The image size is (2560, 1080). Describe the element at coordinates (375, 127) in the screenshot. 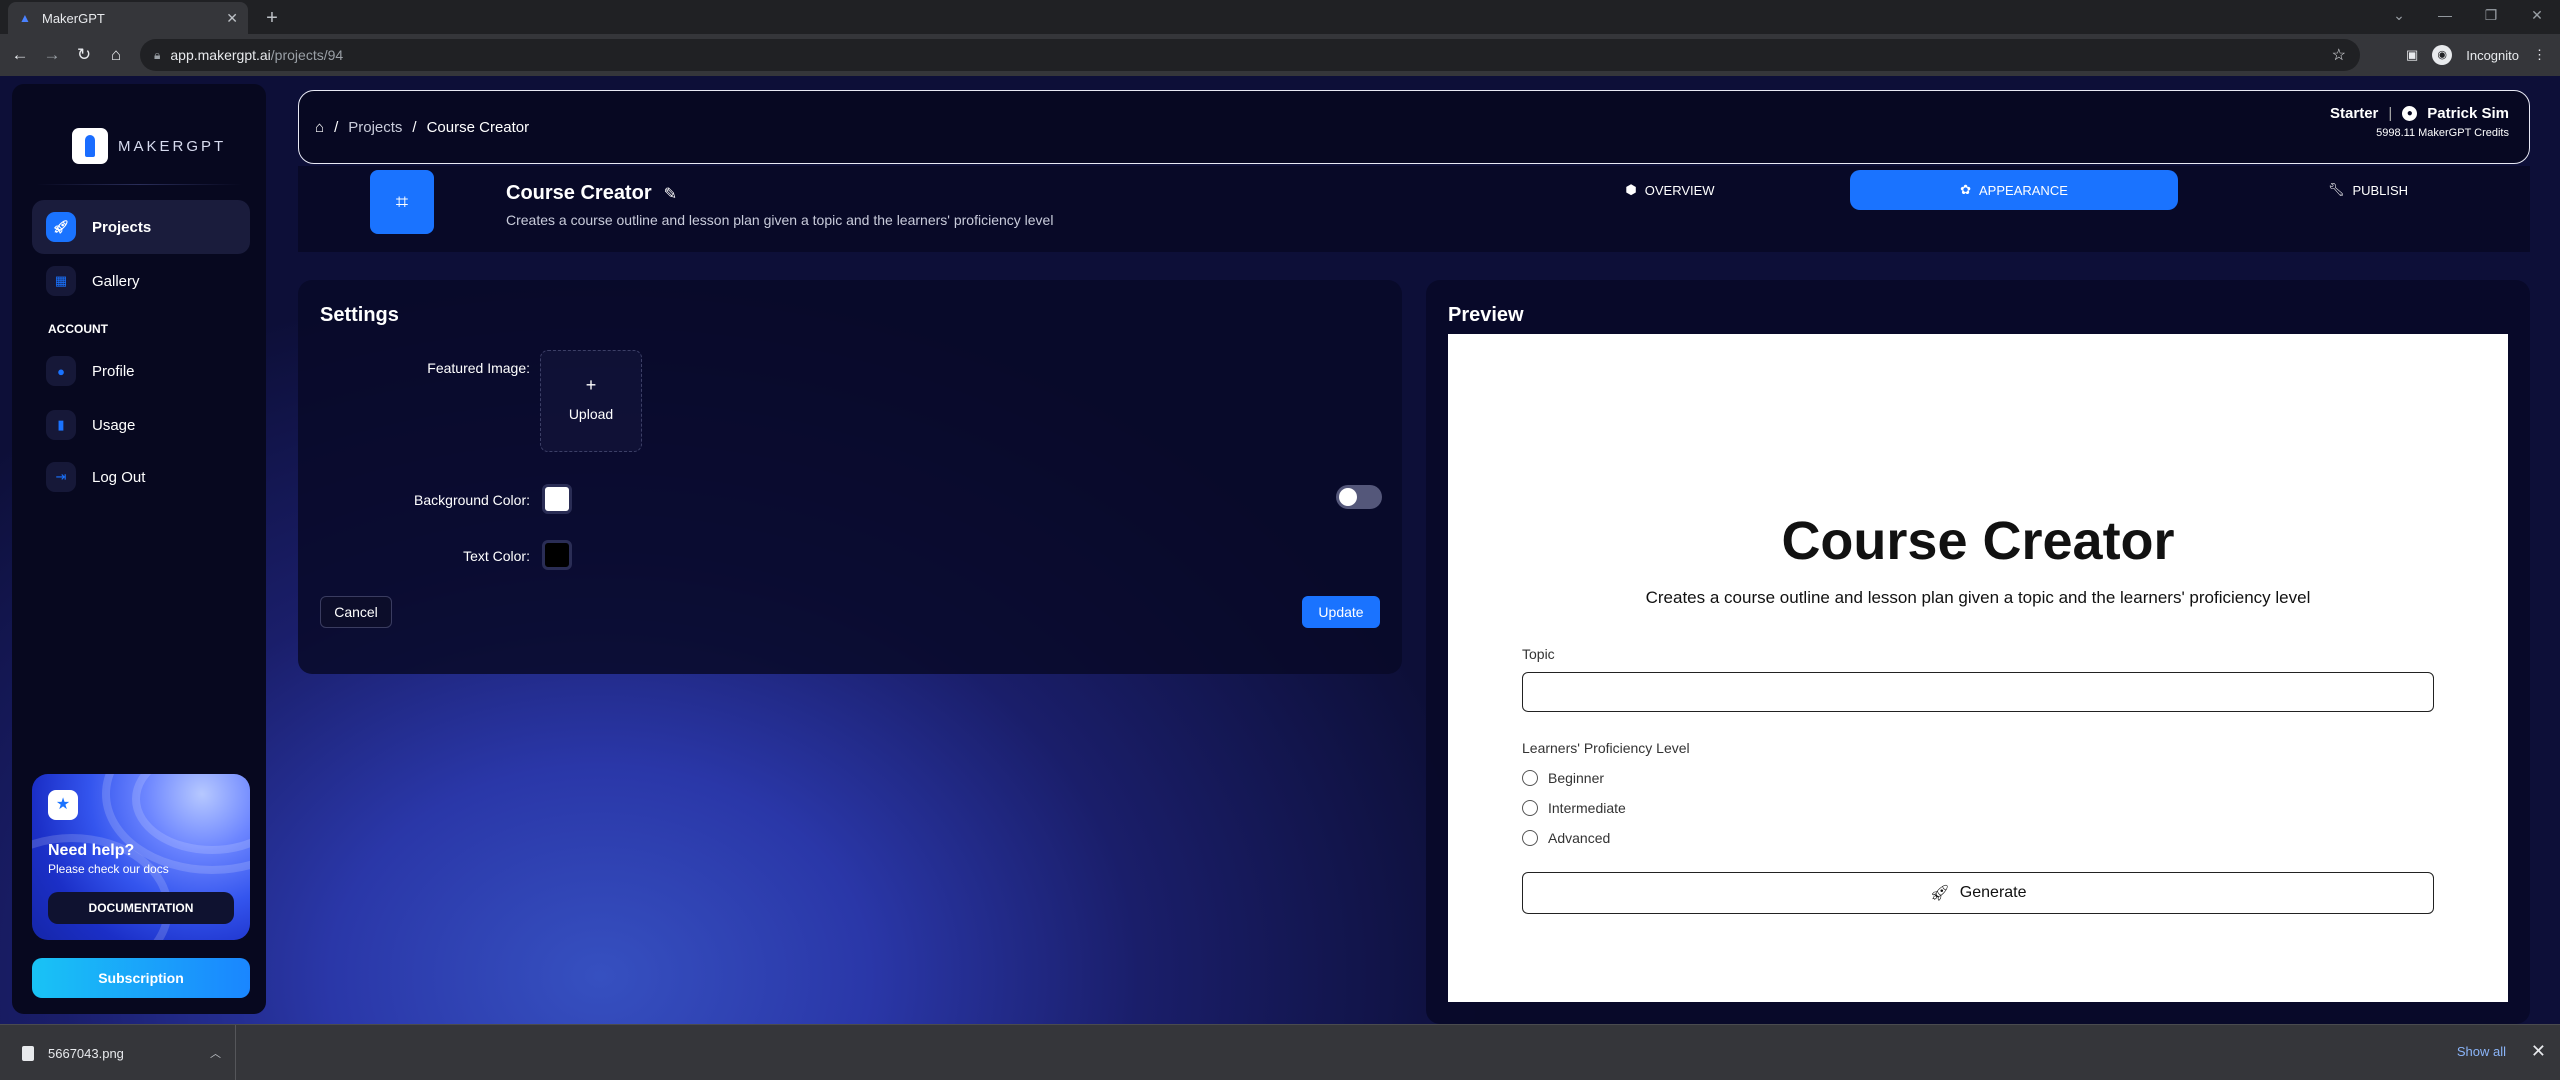

I see `breadcrumb-projects: Projects` at that location.